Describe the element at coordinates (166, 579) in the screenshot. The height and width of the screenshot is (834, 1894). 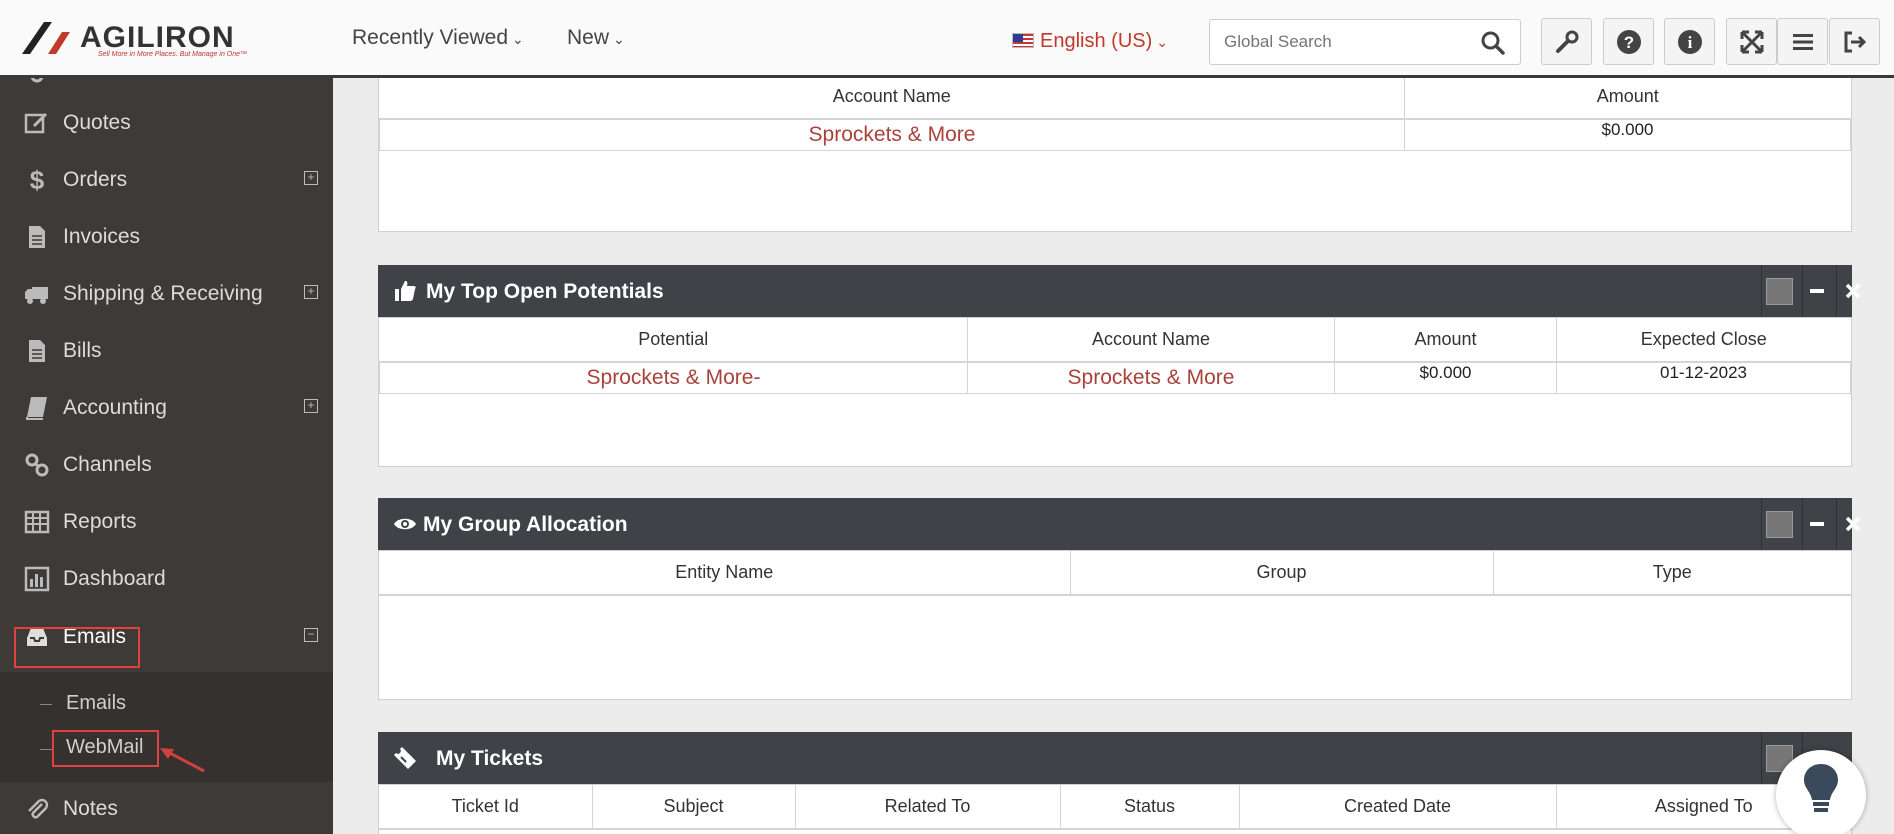
I see `sidebar-item-dashboard: Dashboard` at that location.